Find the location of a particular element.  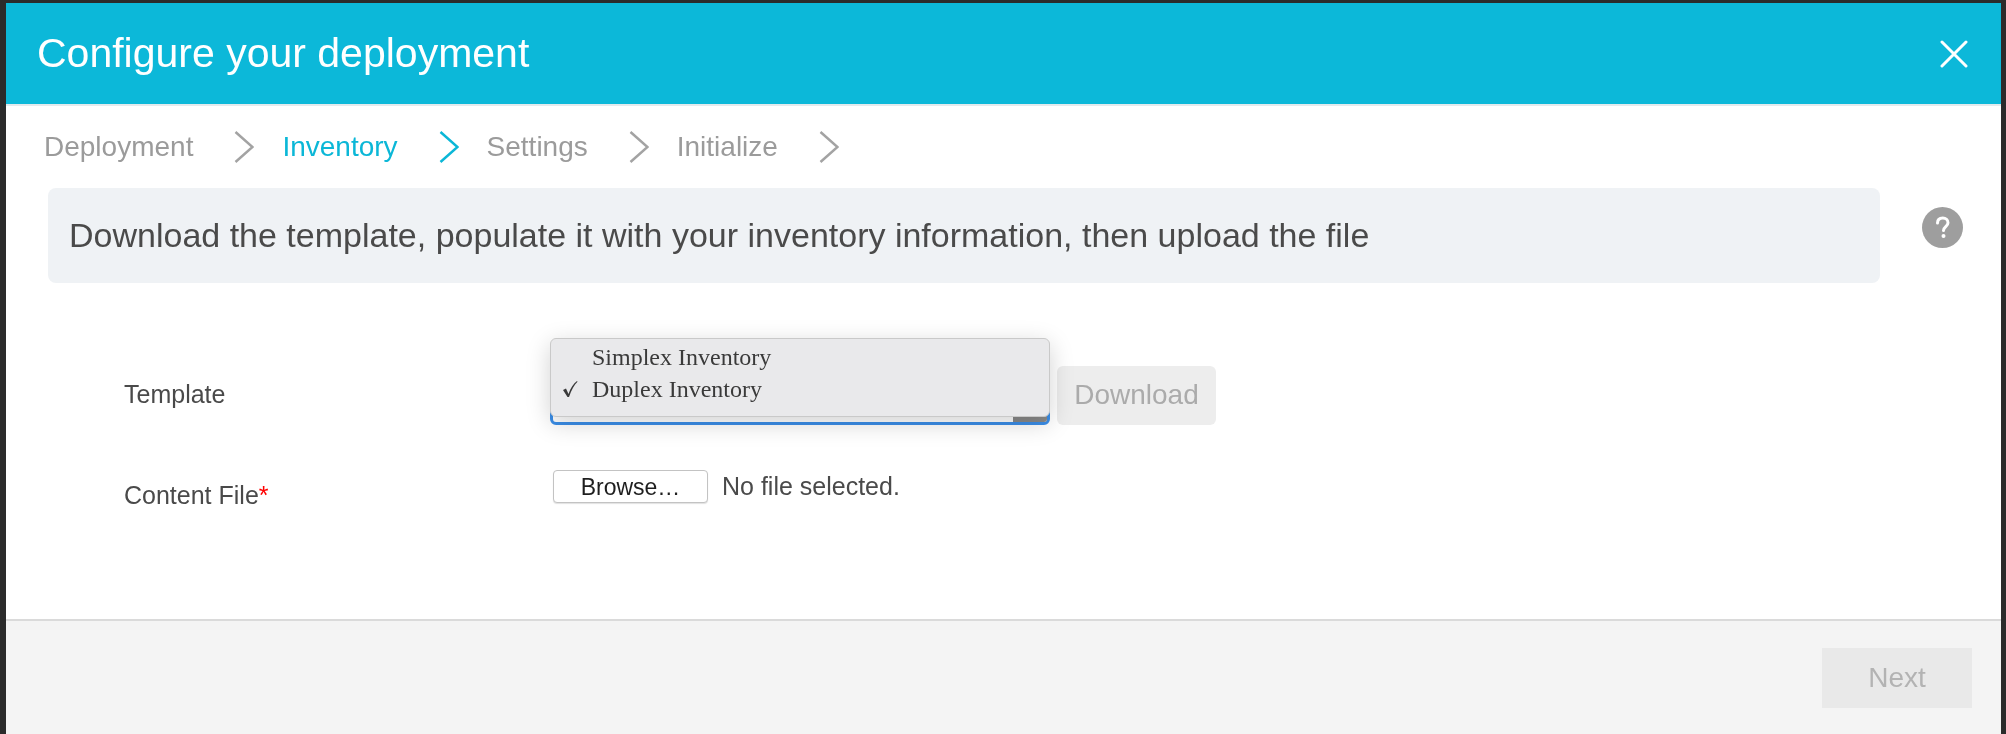

dropdown-option: Simplex Inventory is located at coordinates (800, 357).